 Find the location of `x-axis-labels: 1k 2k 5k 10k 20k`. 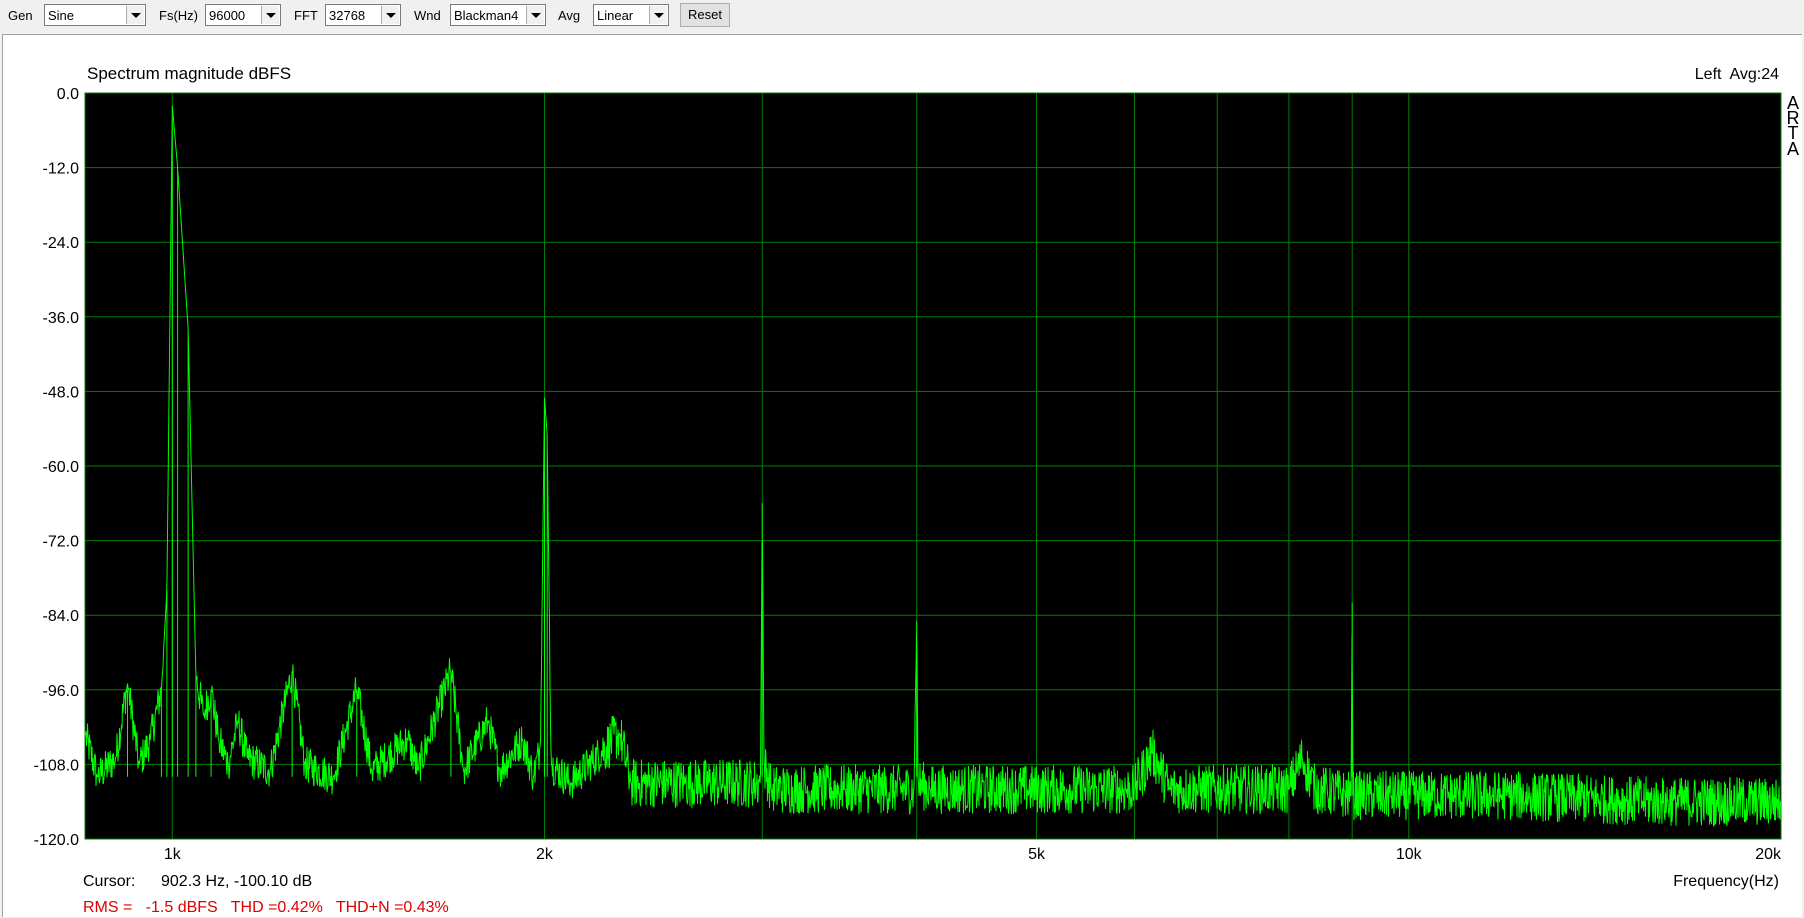

x-axis-labels: 1k 2k 5k 10k 20k is located at coordinates (973, 854).